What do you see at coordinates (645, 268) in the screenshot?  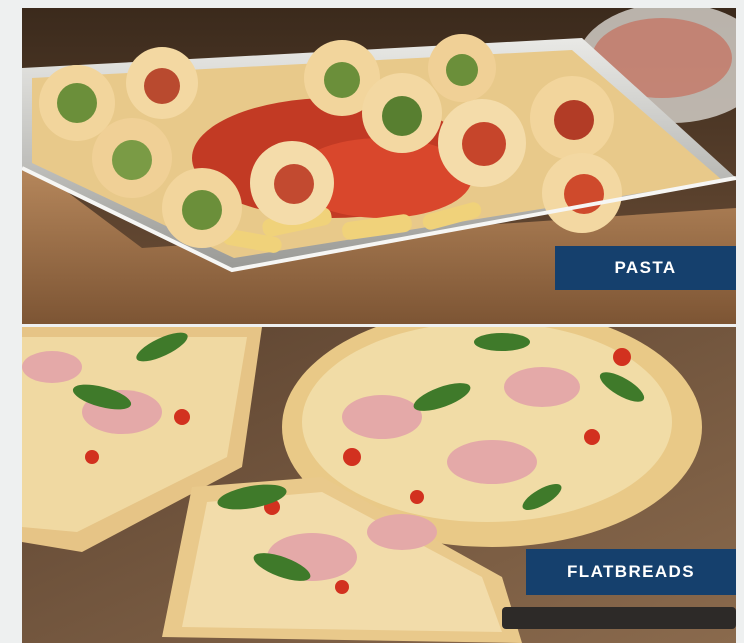 I see `pasta-label-button: PASTA` at bounding box center [645, 268].